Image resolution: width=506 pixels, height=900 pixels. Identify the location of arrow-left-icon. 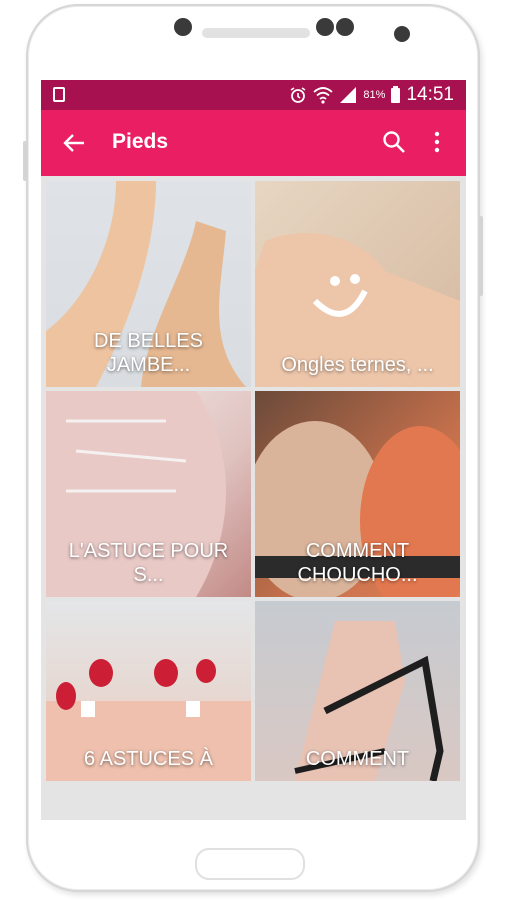
(73, 143).